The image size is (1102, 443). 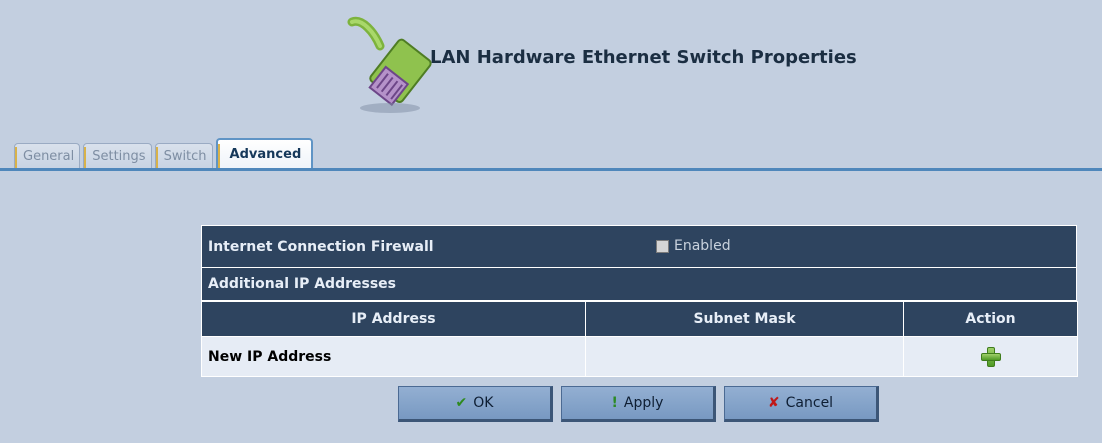 I want to click on tab-general: General, so click(x=47, y=156).